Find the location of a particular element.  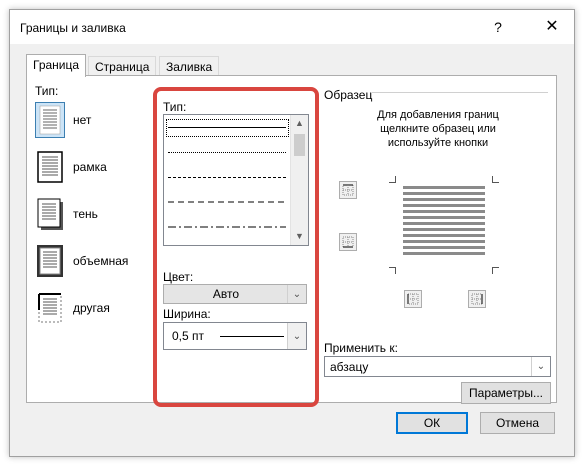

cancel-button: Отмена is located at coordinates (517, 423).